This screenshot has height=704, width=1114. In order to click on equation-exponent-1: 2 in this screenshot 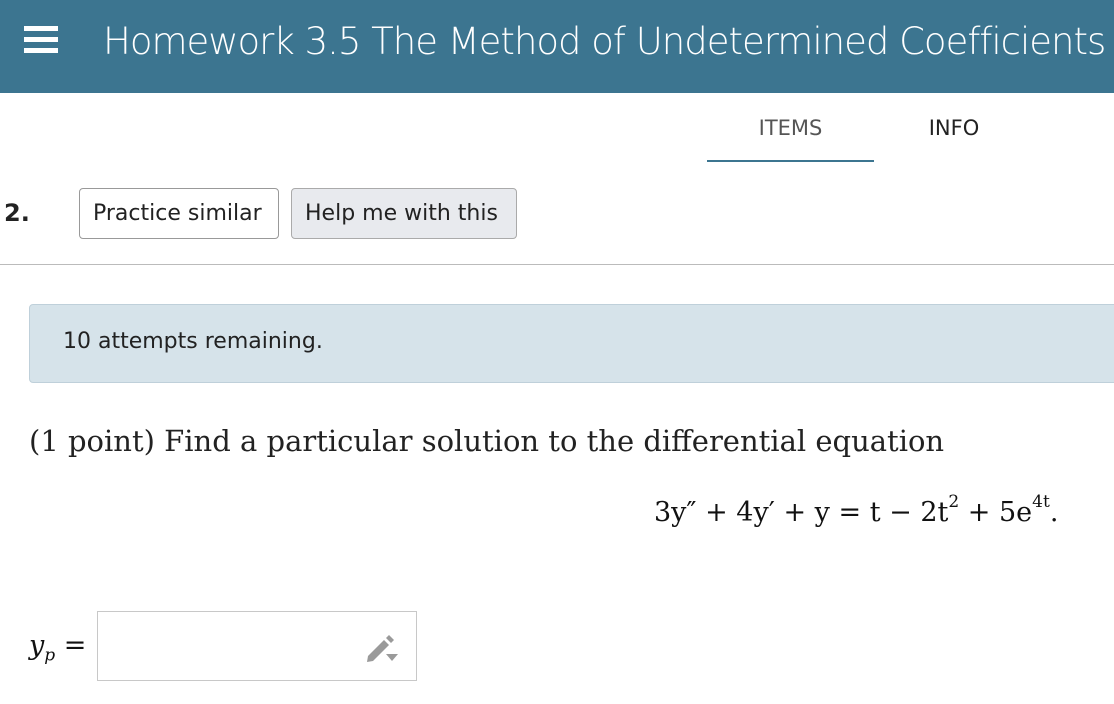, I will do `click(954, 502)`.